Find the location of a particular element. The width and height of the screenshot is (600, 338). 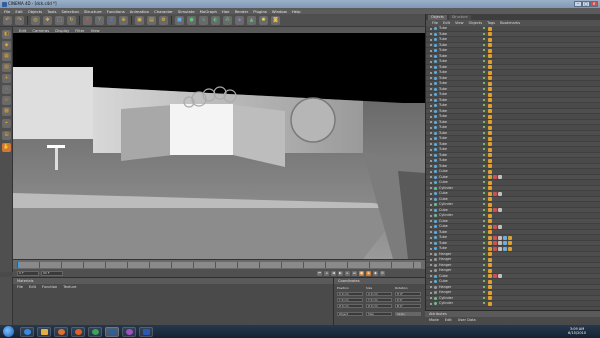

attr-menu-edit: Edit is located at coordinates (448, 320).